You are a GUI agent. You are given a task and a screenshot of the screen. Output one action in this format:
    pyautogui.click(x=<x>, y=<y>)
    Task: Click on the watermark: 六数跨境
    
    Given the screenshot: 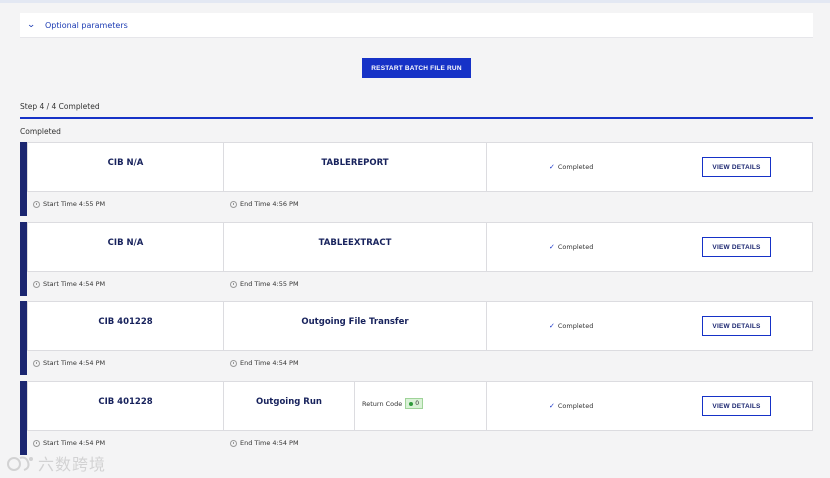 What is the action you would take?
    pyautogui.click(x=61, y=463)
    